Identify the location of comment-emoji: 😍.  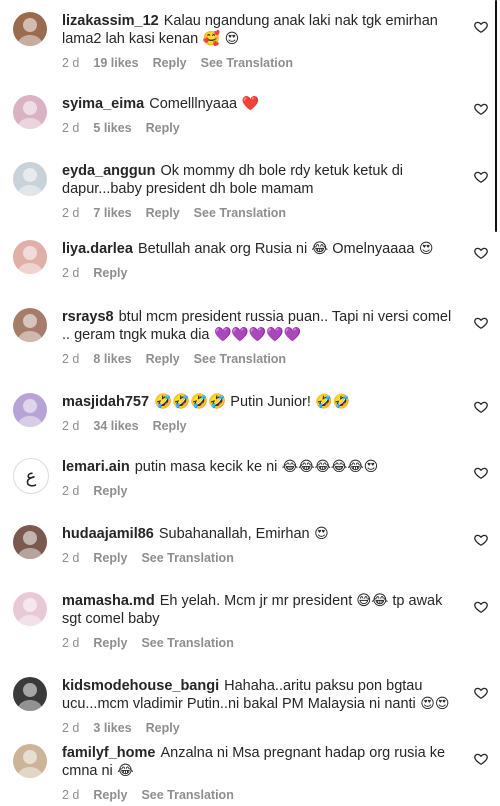
(424, 249).